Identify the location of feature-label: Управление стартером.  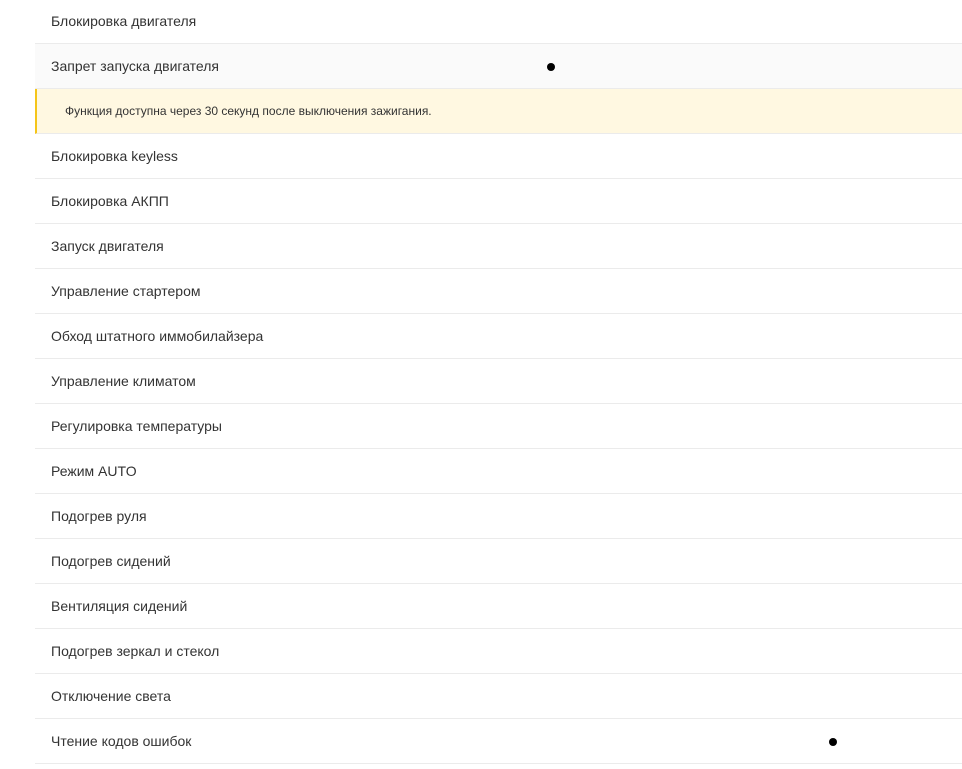
(126, 291).